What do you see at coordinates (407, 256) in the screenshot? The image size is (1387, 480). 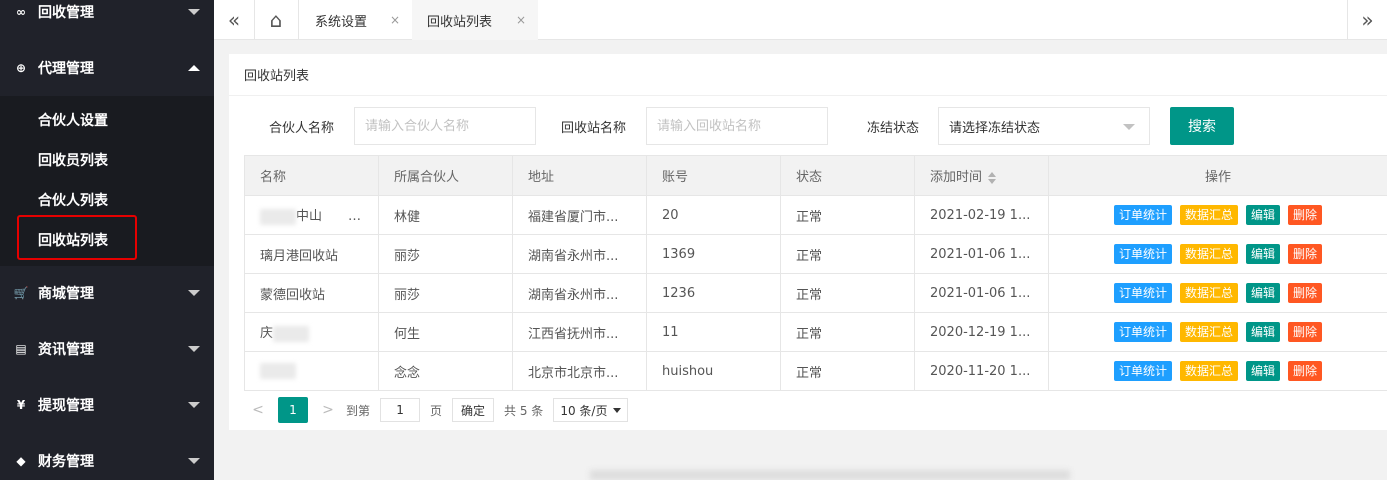 I see `cell-partner-text: 丽莎` at bounding box center [407, 256].